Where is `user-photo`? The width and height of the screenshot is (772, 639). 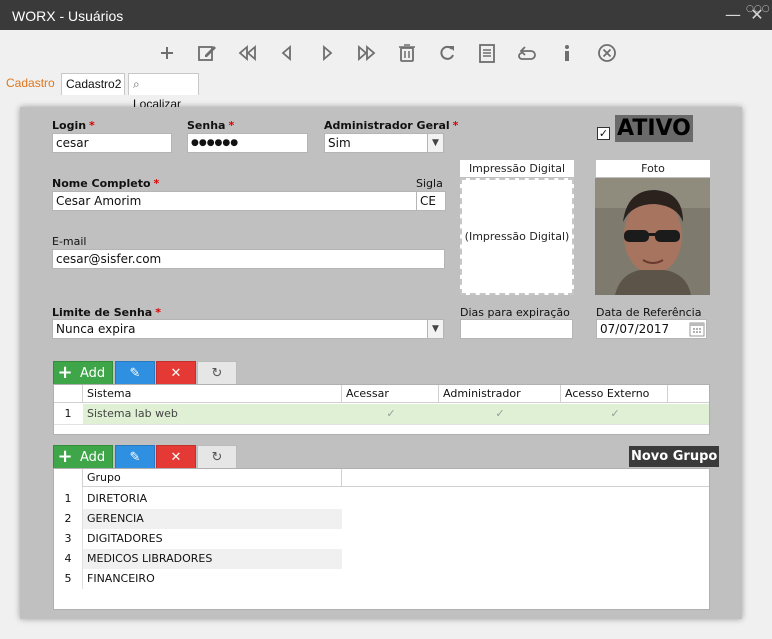
user-photo is located at coordinates (652, 236).